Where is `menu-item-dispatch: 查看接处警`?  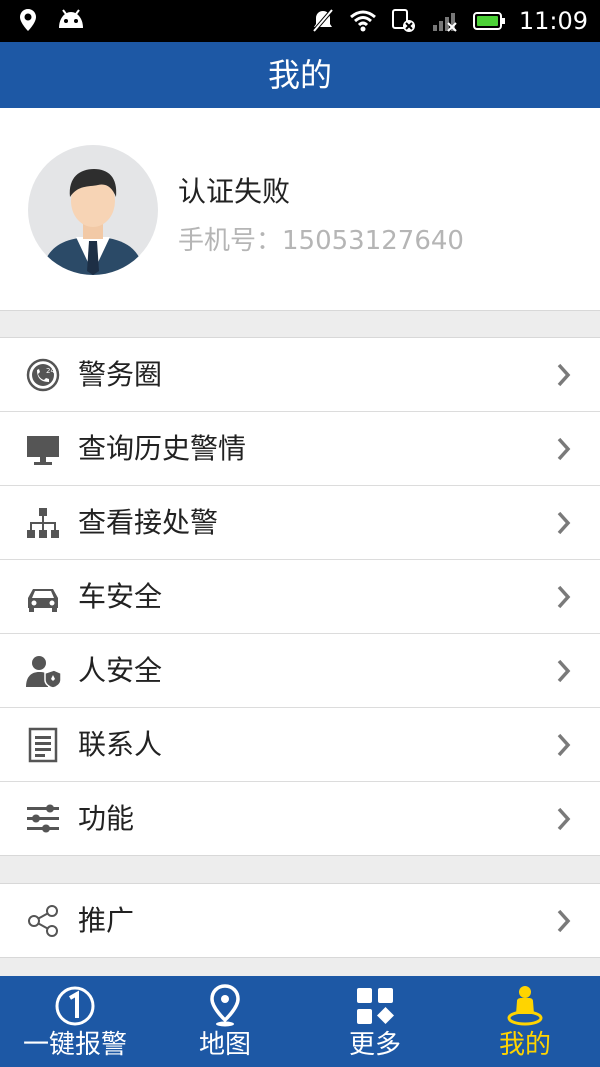
menu-item-dispatch: 查看接处警 is located at coordinates (300, 523).